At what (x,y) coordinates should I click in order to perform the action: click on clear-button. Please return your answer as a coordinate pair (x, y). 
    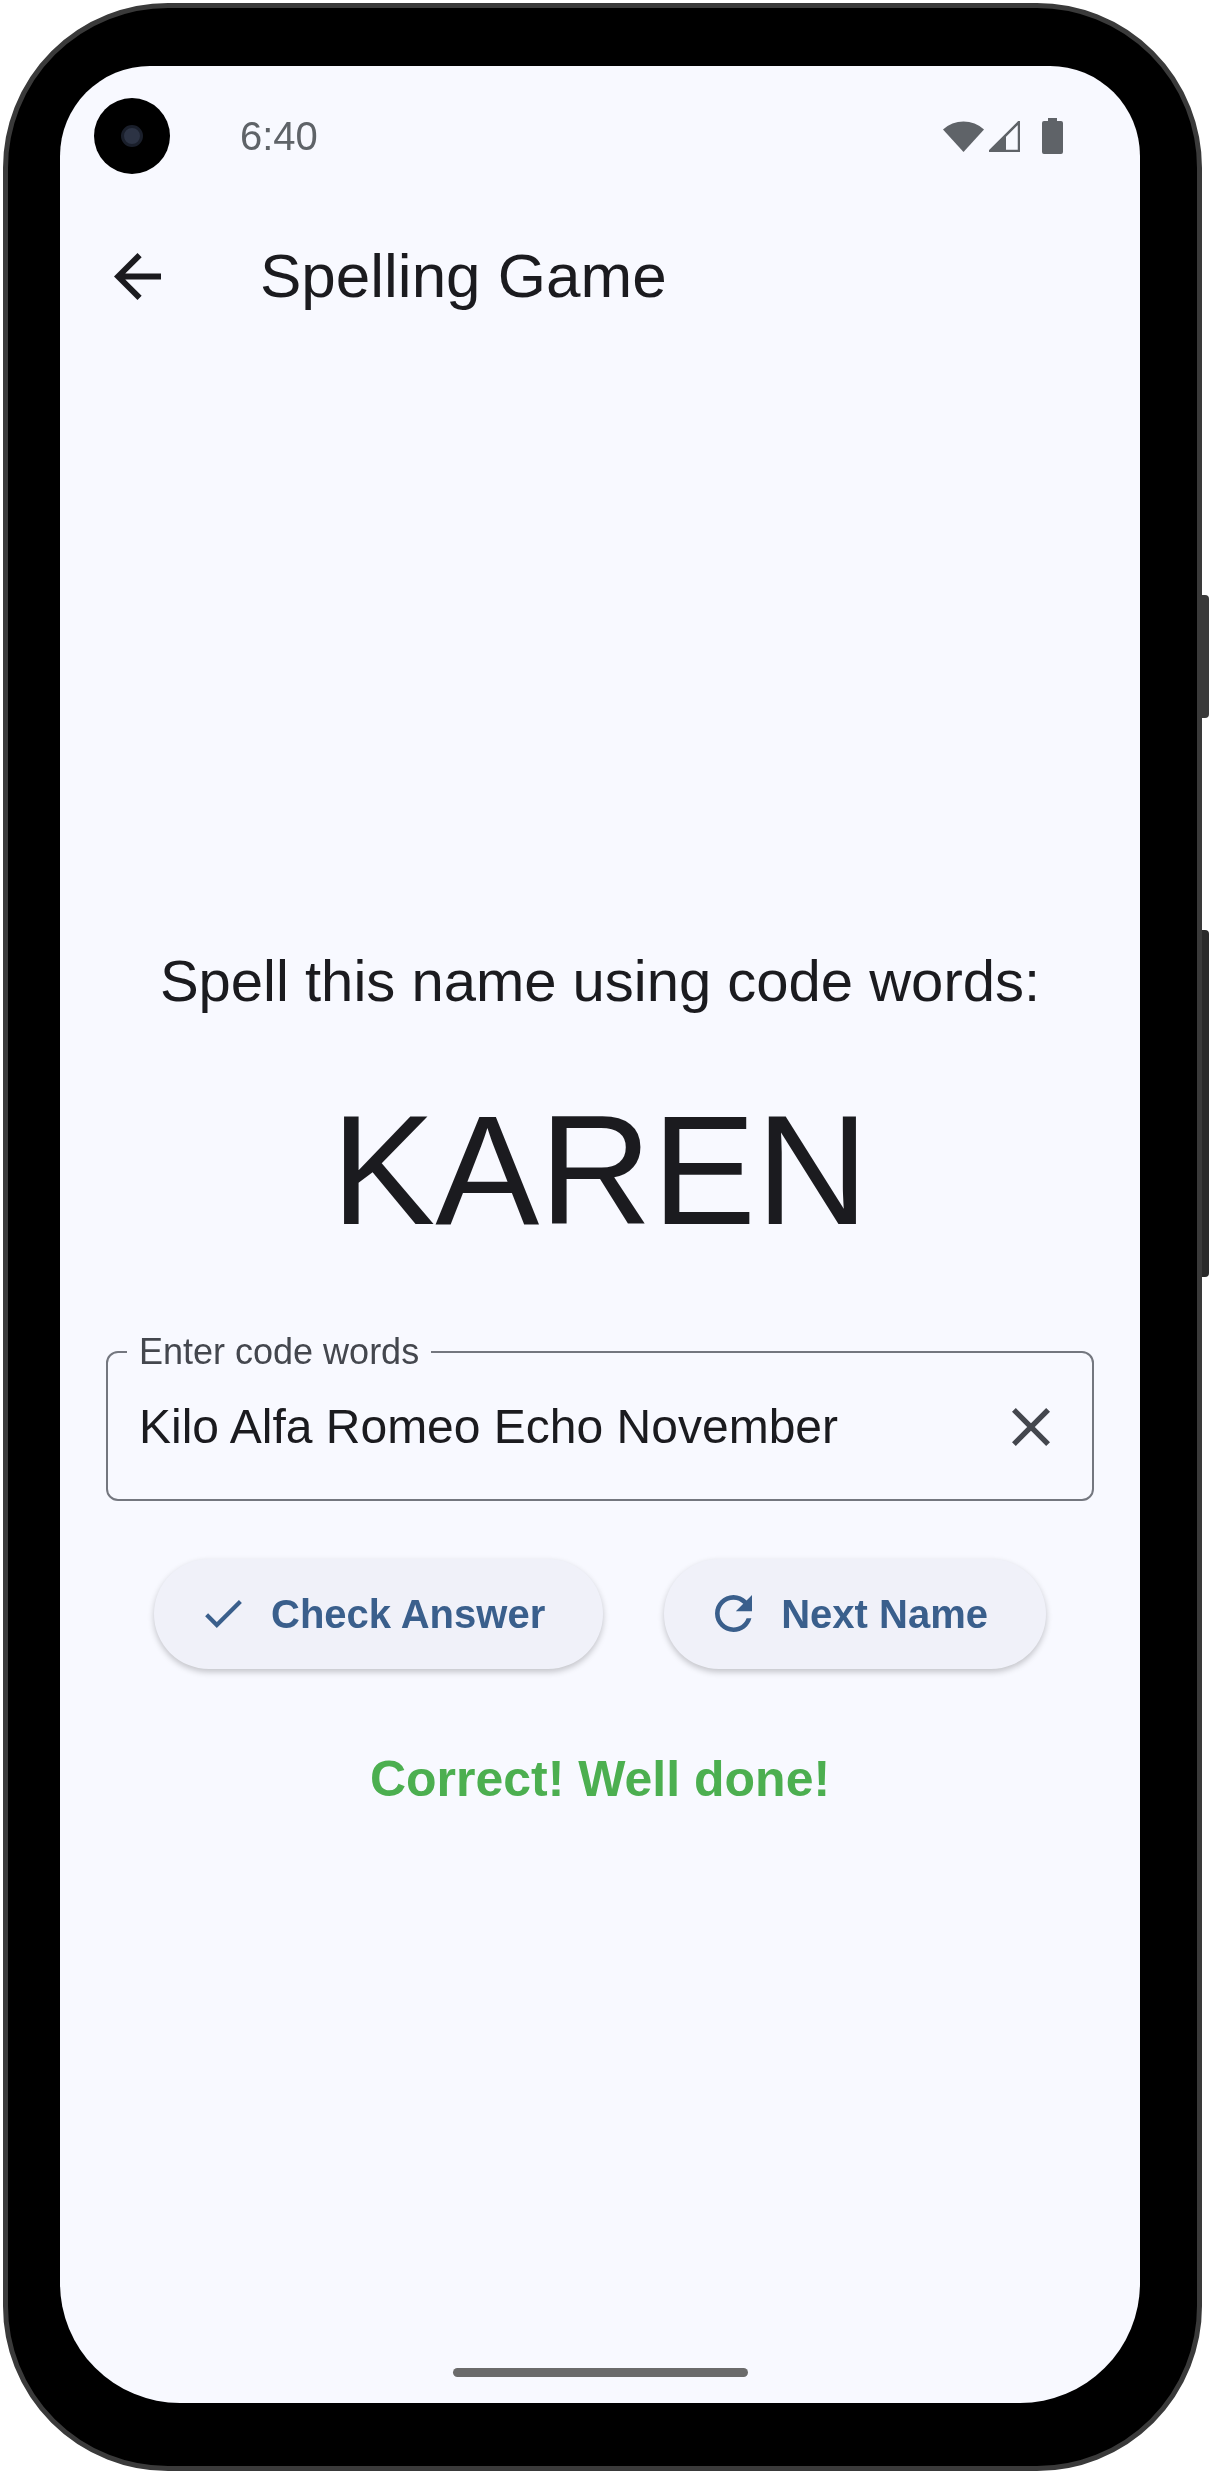
    Looking at the image, I should click on (1031, 1426).